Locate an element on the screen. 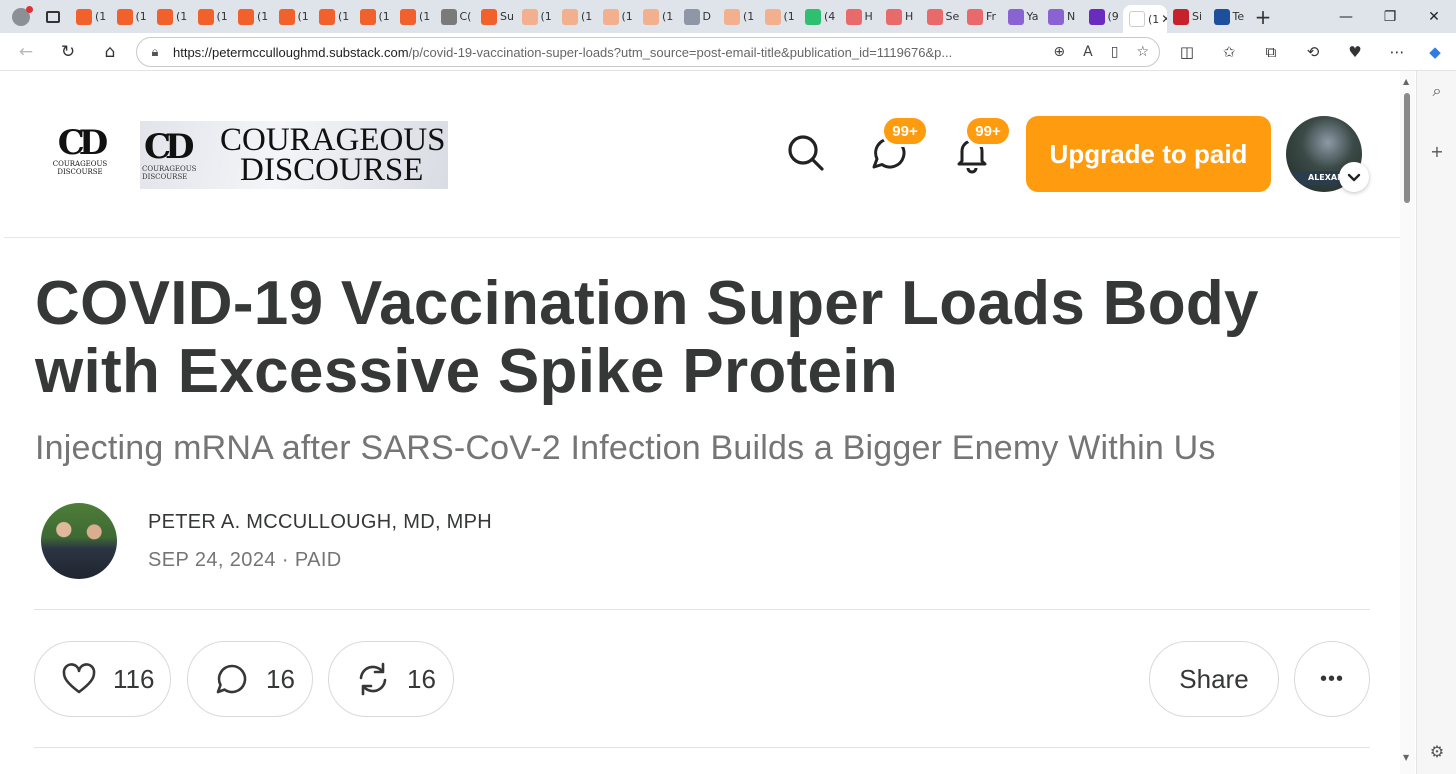  browser-tab-15: D is located at coordinates (698, 17).